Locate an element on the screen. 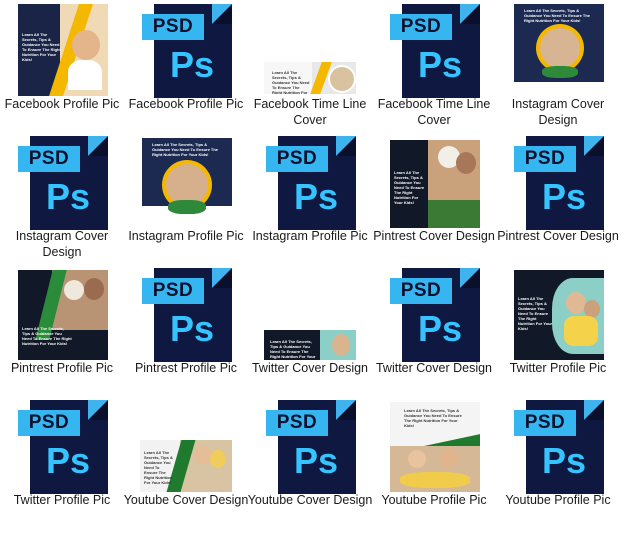 The height and width of the screenshot is (534, 630). psd-file-item: PSD Ps Pintrest Cover Design is located at coordinates (558, 200).